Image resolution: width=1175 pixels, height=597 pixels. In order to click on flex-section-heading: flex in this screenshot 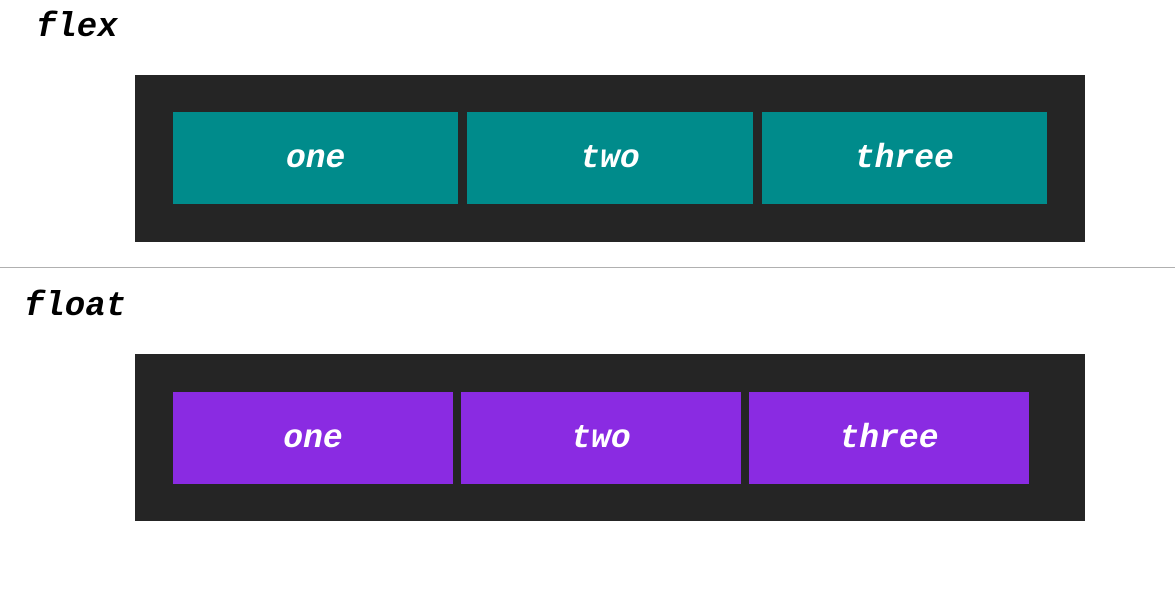, I will do `click(77, 28)`.